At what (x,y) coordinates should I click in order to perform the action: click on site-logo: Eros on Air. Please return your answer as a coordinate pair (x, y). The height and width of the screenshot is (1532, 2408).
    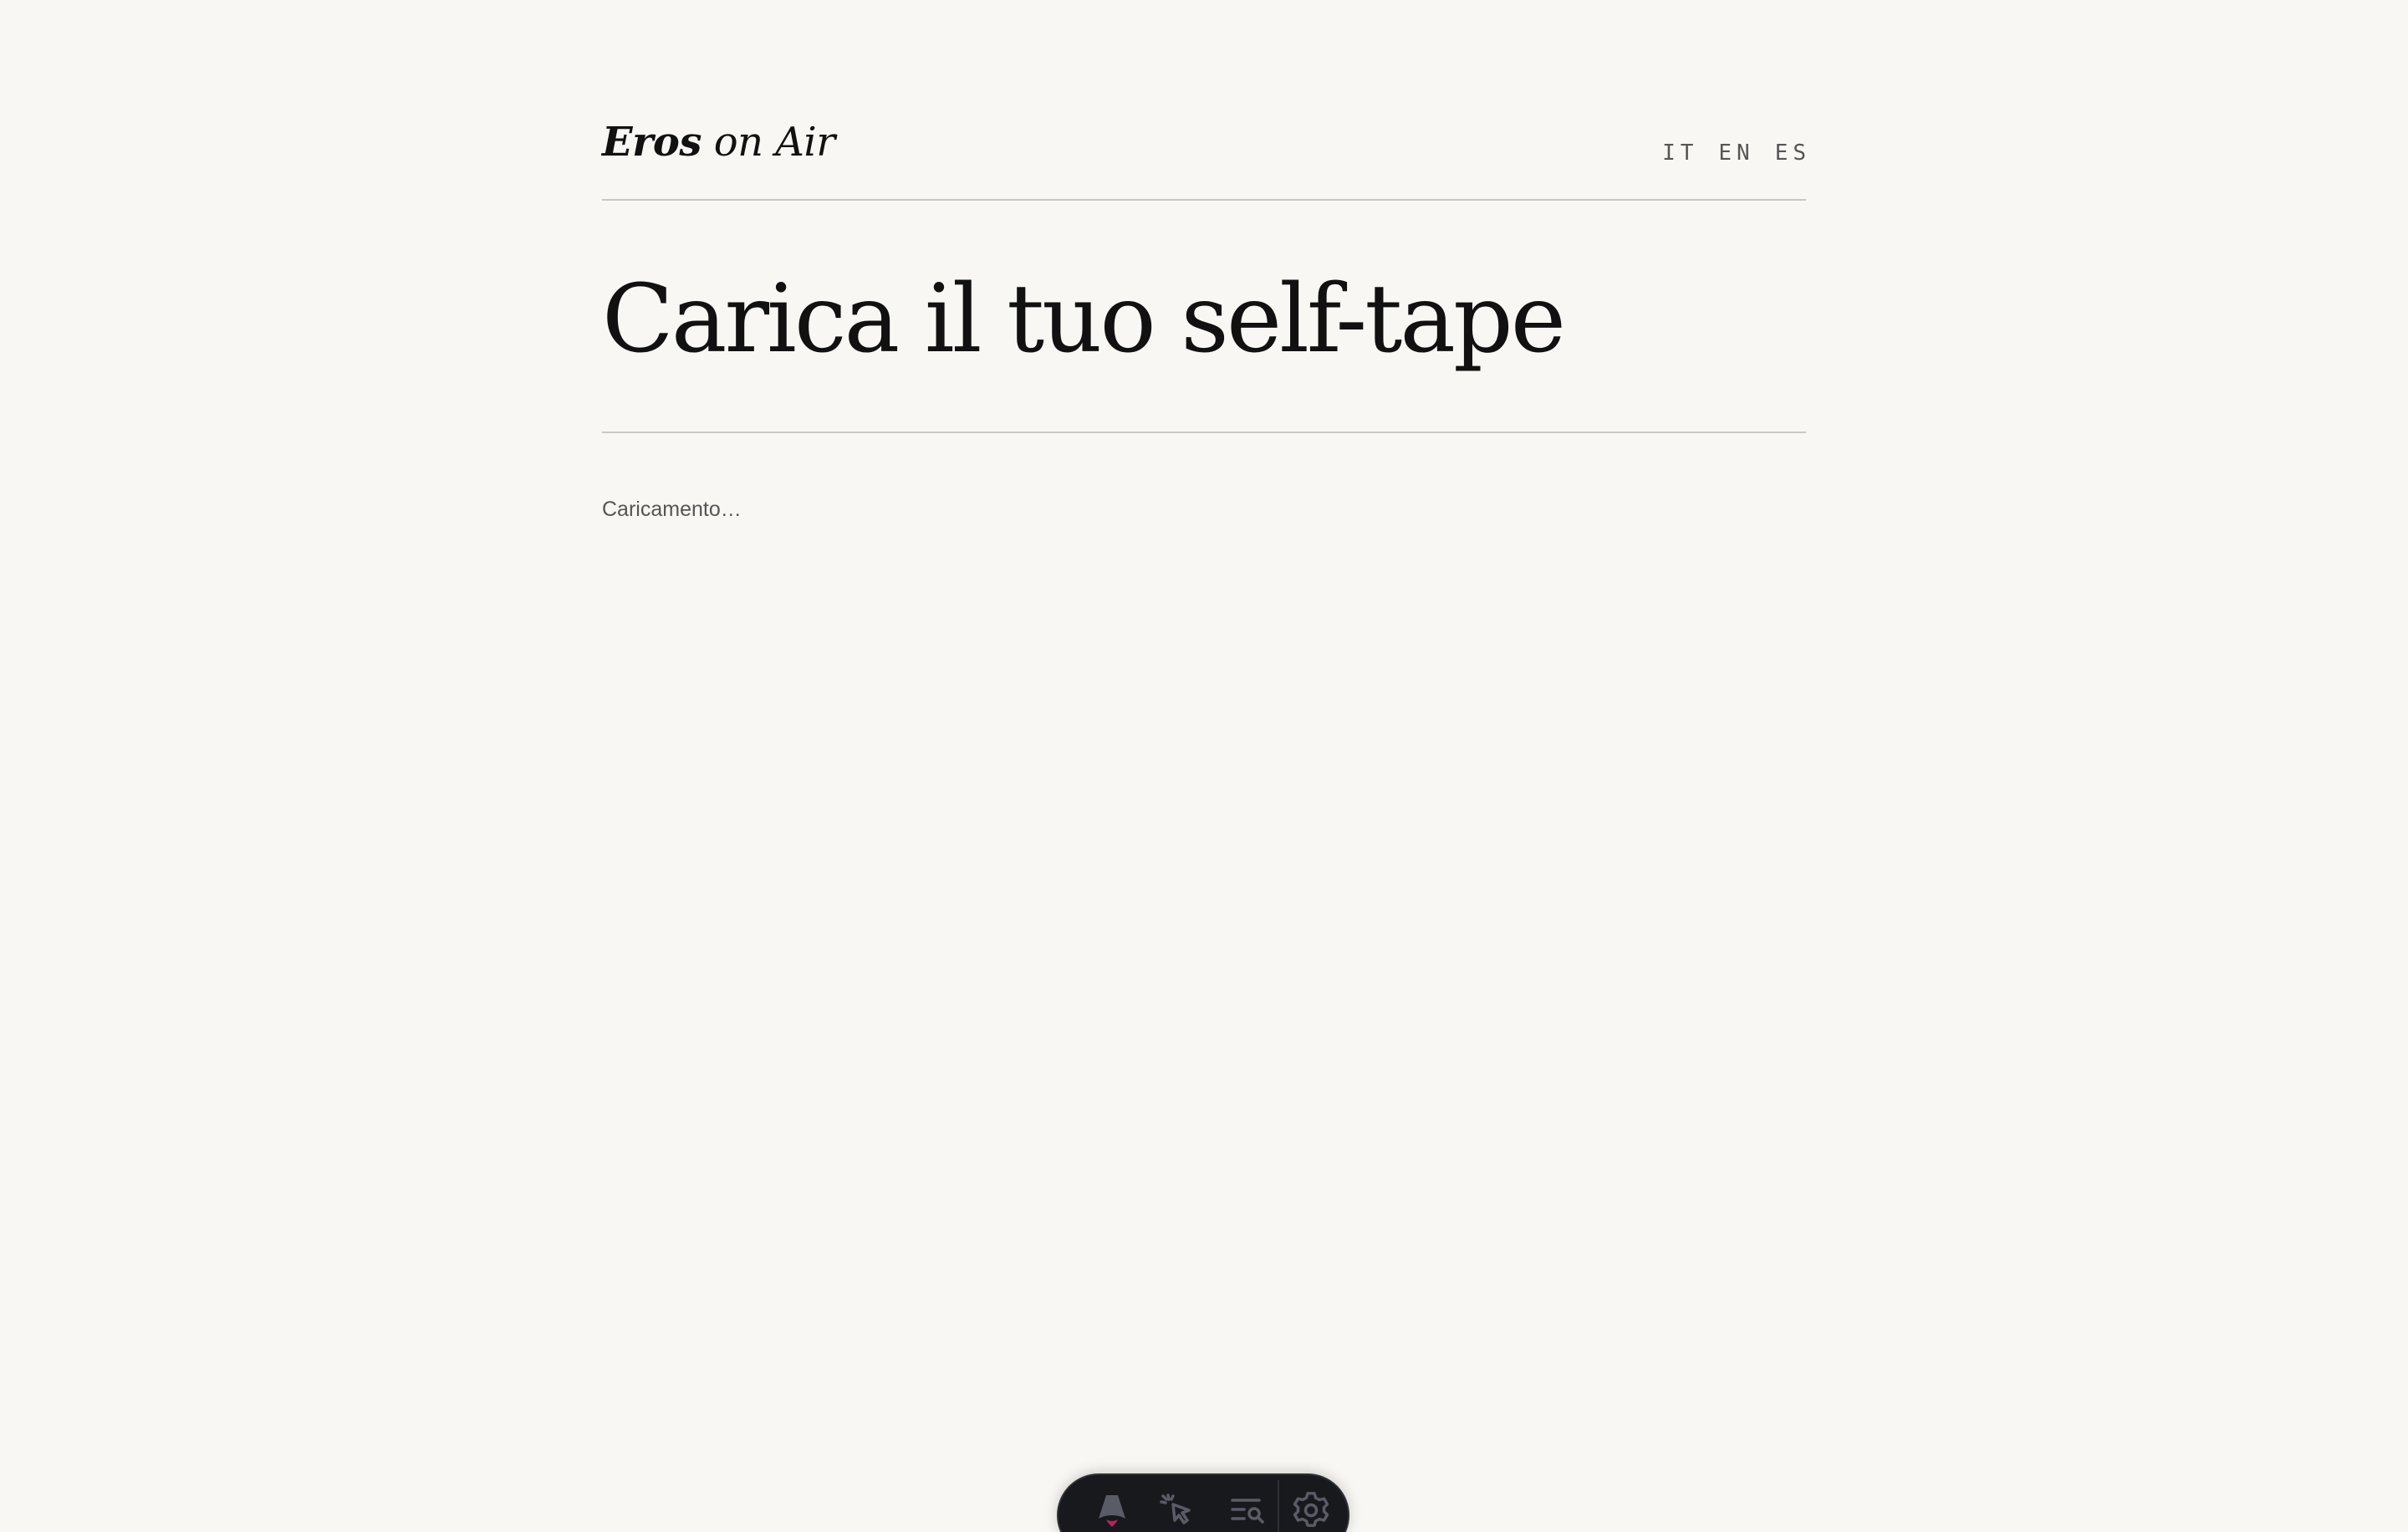
    Looking at the image, I should click on (718, 142).